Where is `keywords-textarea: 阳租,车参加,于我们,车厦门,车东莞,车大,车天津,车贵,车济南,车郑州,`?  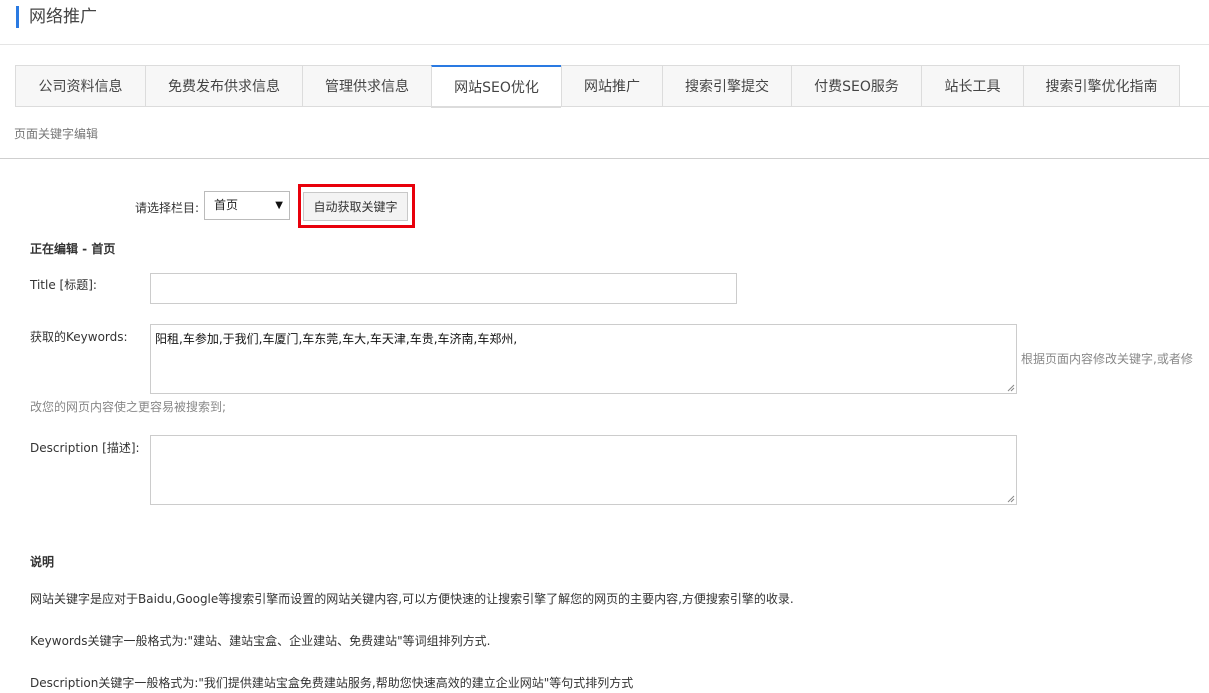
keywords-textarea: 阳租,车参加,于我们,车厦门,车东莞,车大,车天津,车贵,车济南,车郑州, is located at coordinates (583, 359).